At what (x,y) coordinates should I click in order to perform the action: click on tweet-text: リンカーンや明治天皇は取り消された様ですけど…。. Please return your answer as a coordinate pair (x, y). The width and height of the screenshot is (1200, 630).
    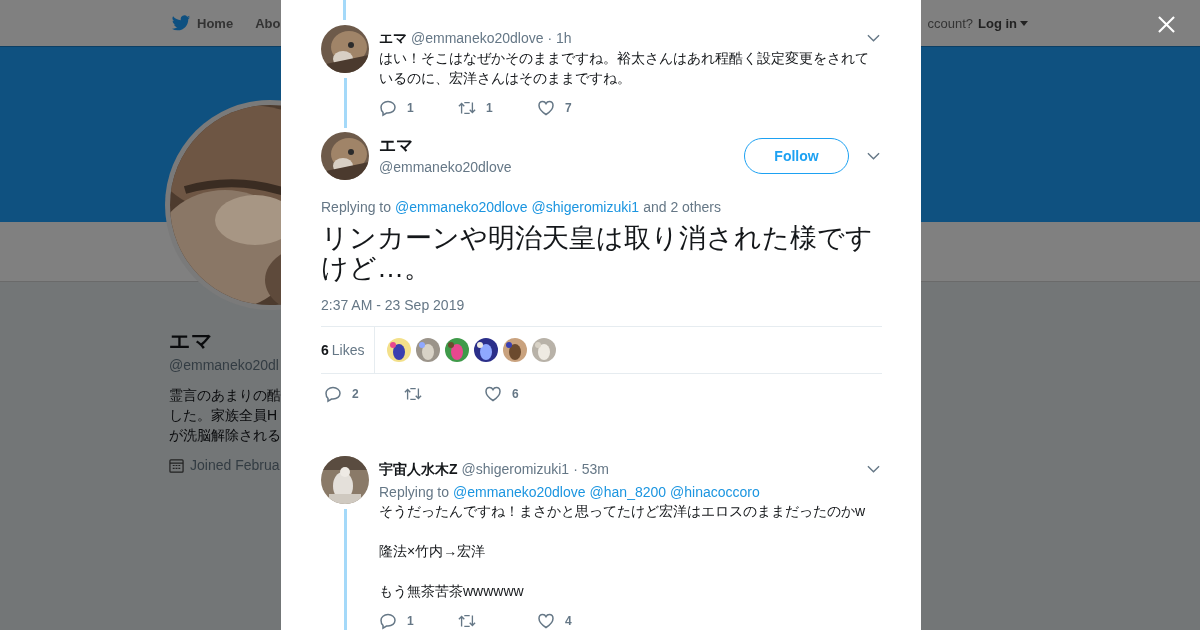
    Looking at the image, I should click on (597, 253).